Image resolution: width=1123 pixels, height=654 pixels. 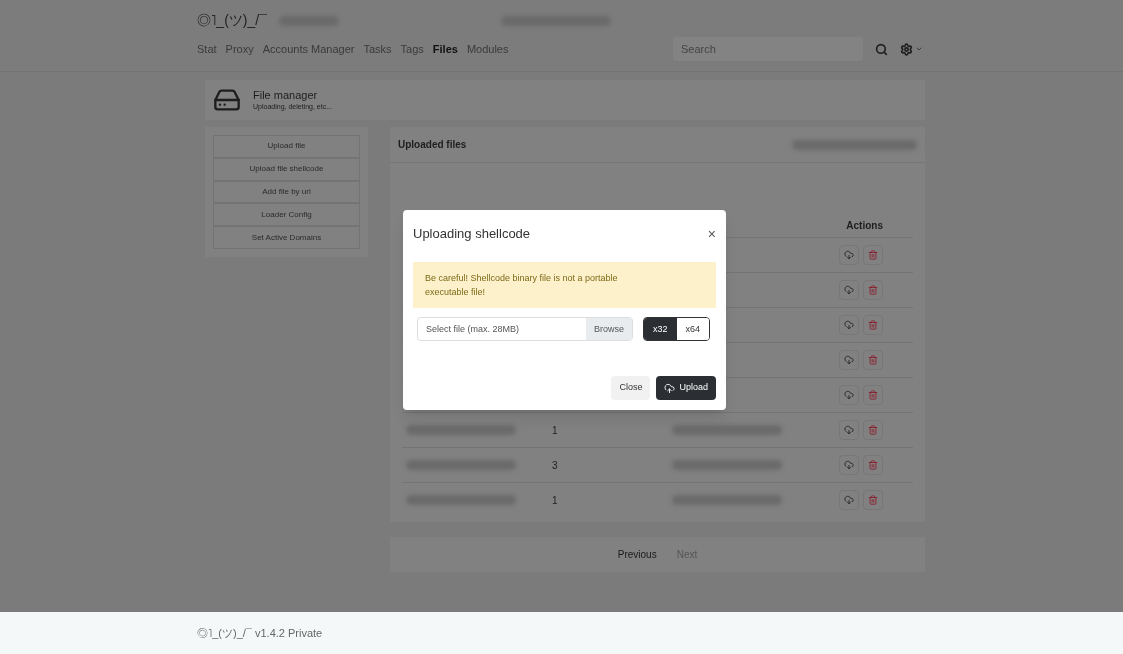 What do you see at coordinates (768, 49) in the screenshot?
I see `search-field: Search` at bounding box center [768, 49].